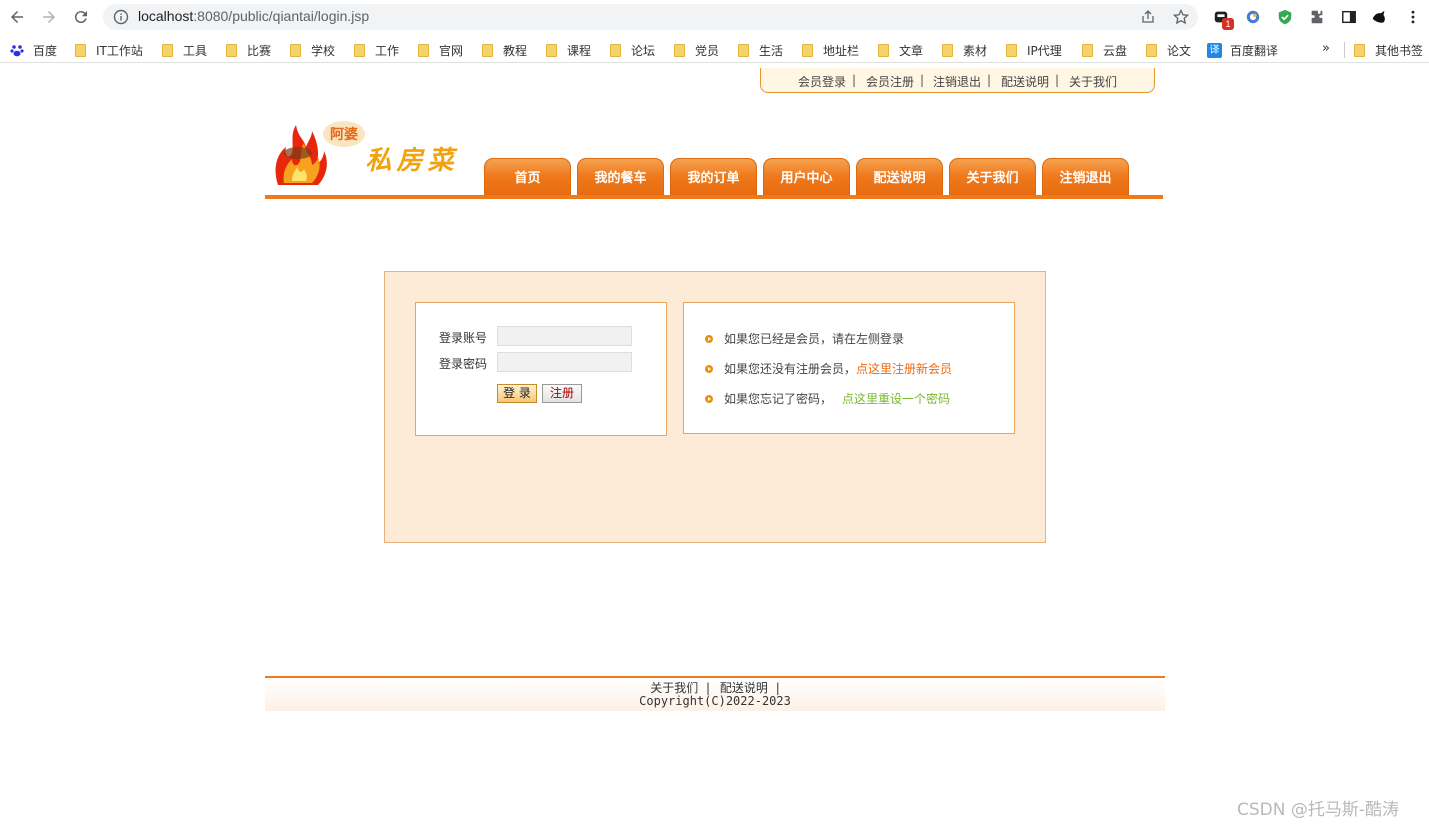  I want to click on arrow-bullet-icon, so click(709, 398).